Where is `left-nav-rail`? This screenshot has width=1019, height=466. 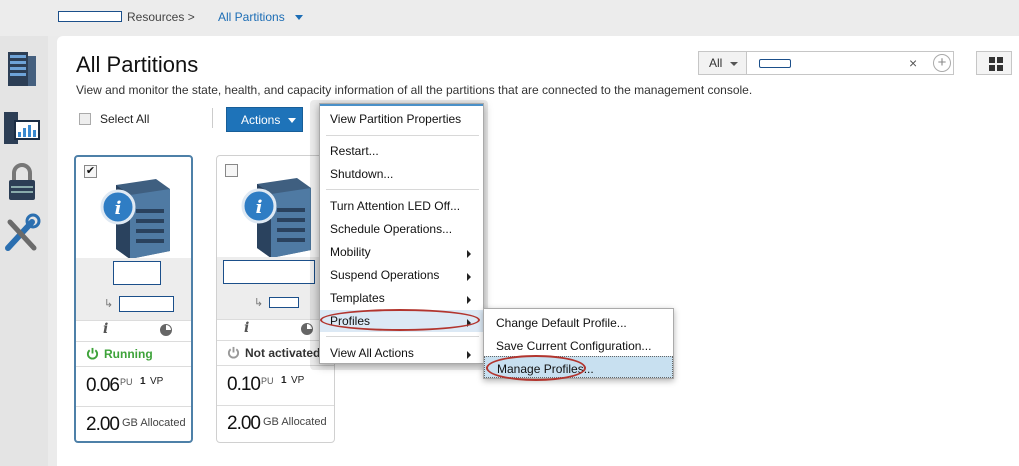 left-nav-rail is located at coordinates (24, 251).